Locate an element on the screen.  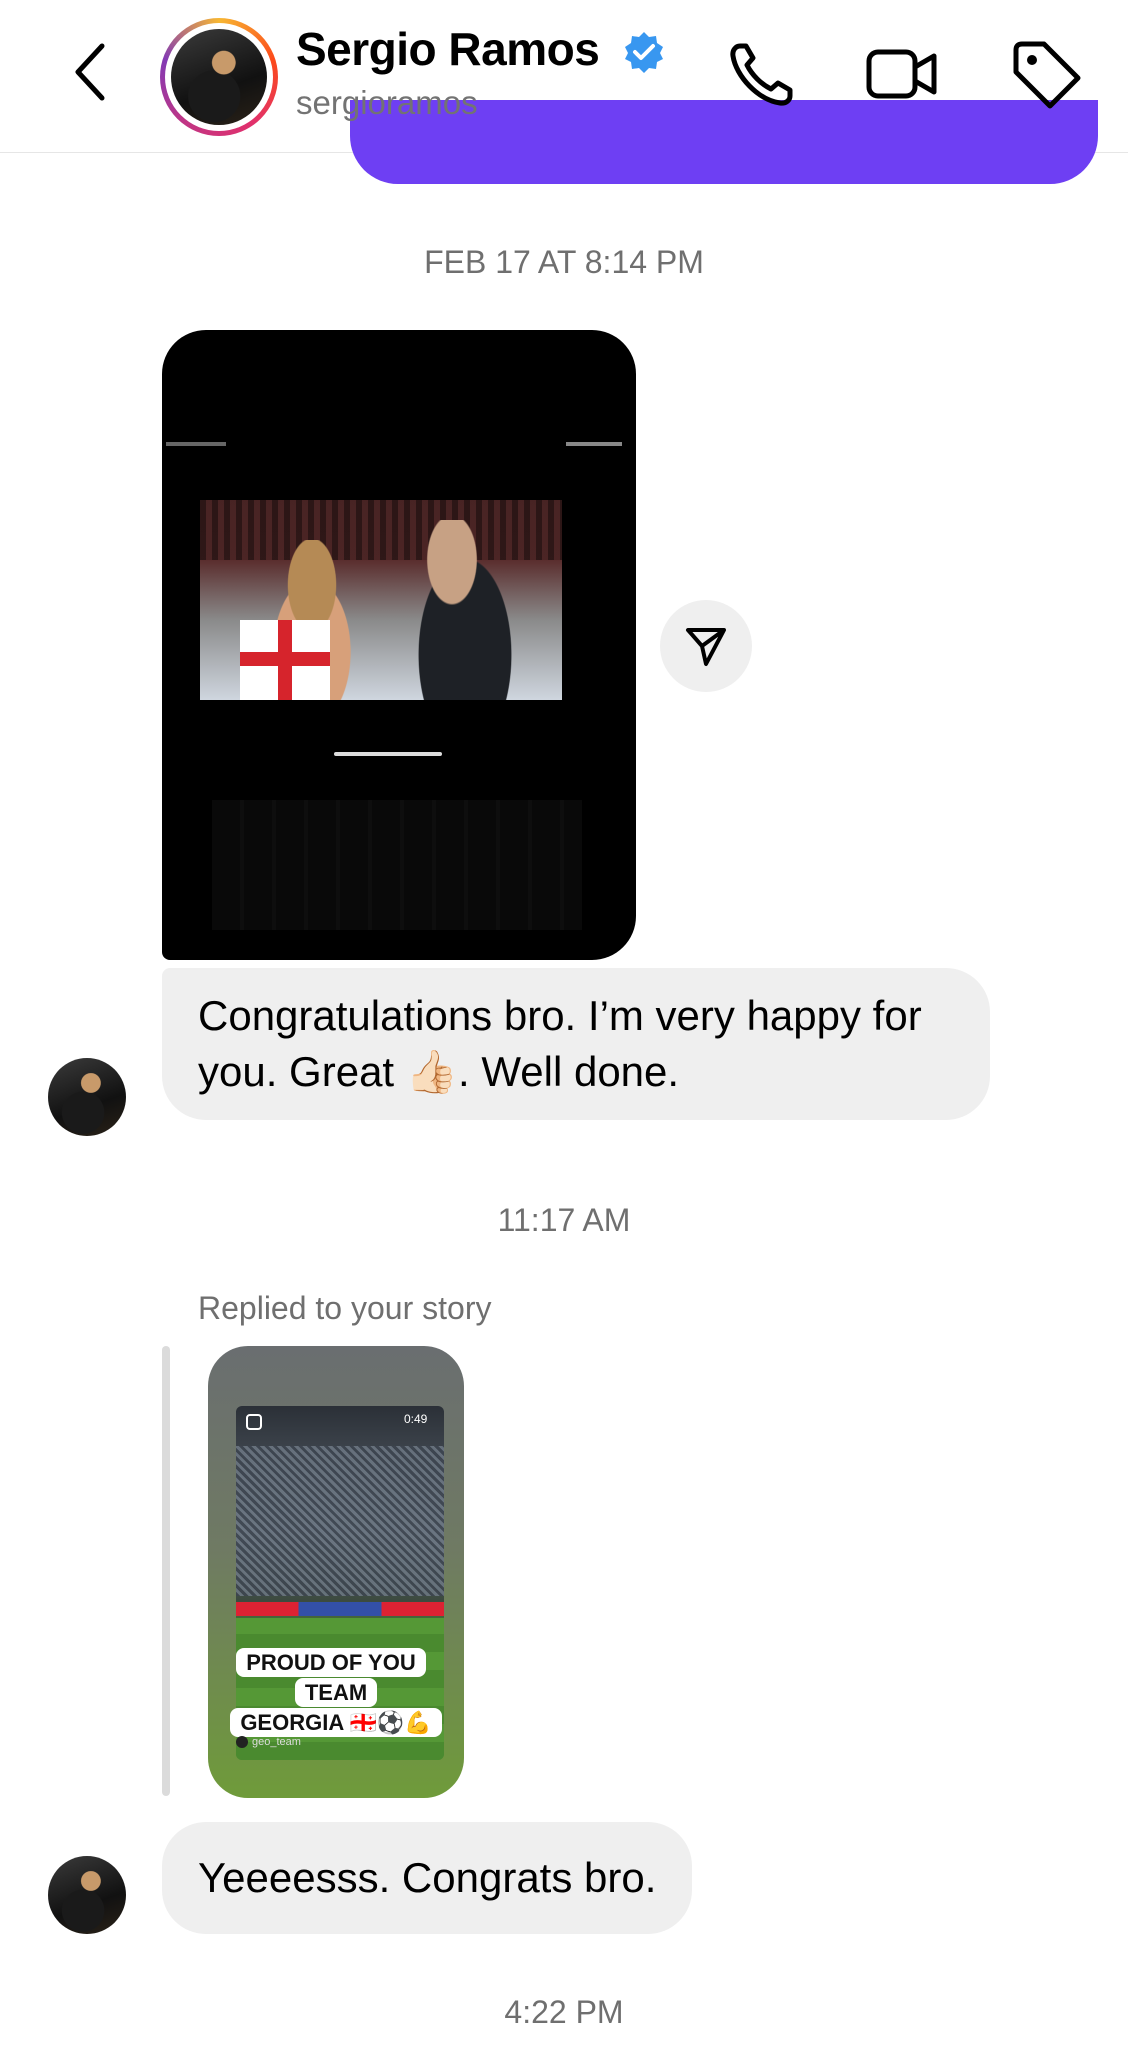
story-reply-label: Replied to your story is located at coordinates (345, 1308).